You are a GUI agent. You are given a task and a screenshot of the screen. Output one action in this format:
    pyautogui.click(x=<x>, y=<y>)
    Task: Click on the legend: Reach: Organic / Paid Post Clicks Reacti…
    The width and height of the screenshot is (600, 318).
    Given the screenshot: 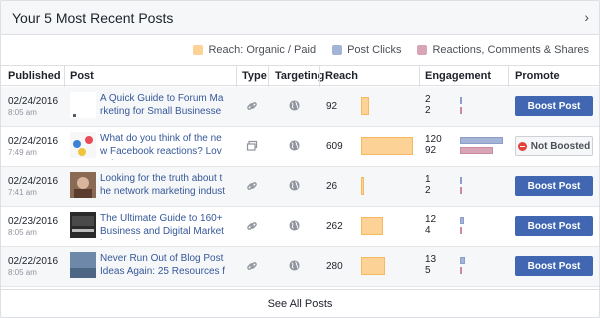 What is the action you would take?
    pyautogui.click(x=383, y=50)
    